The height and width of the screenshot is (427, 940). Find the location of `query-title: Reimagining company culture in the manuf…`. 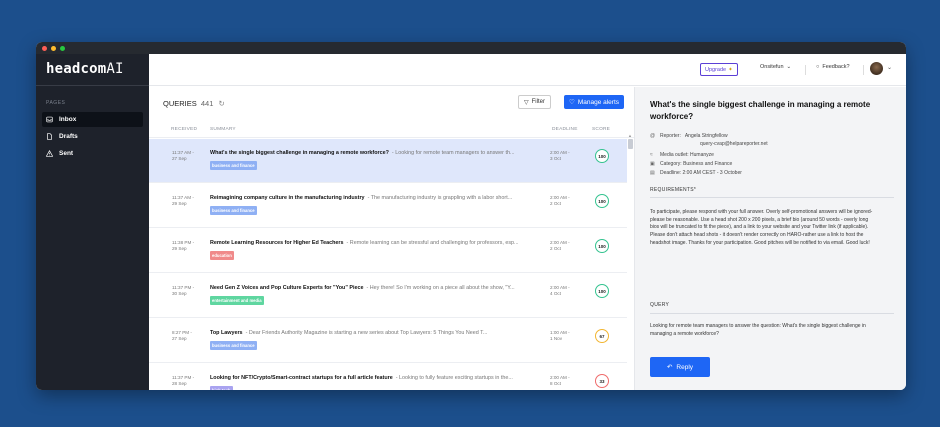

query-title: Reimagining company culture in the manuf… is located at coordinates (361, 198).